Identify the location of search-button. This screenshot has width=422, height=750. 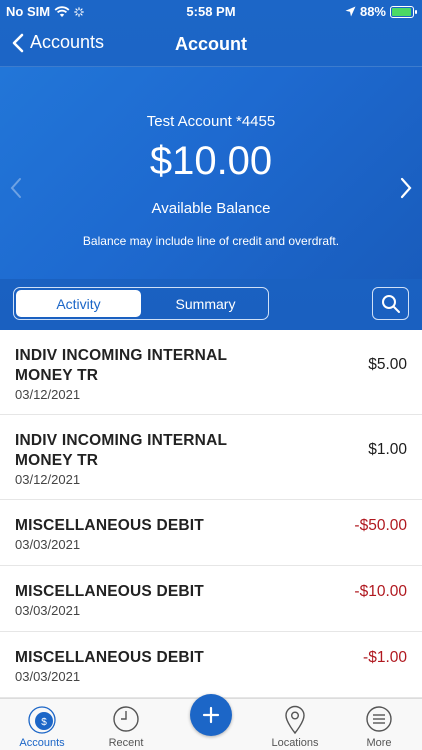
(390, 303).